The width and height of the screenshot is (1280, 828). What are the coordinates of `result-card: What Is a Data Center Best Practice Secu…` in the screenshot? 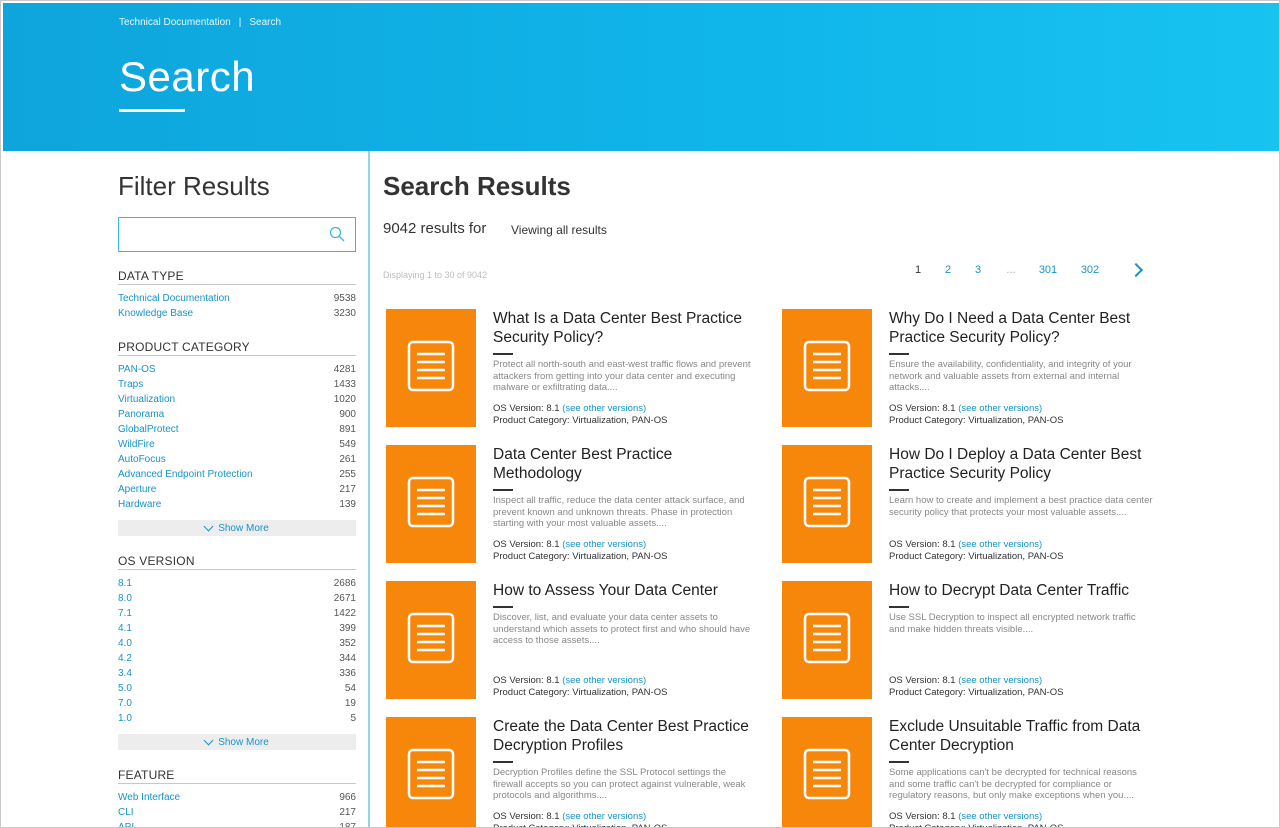 It's located at (573, 368).